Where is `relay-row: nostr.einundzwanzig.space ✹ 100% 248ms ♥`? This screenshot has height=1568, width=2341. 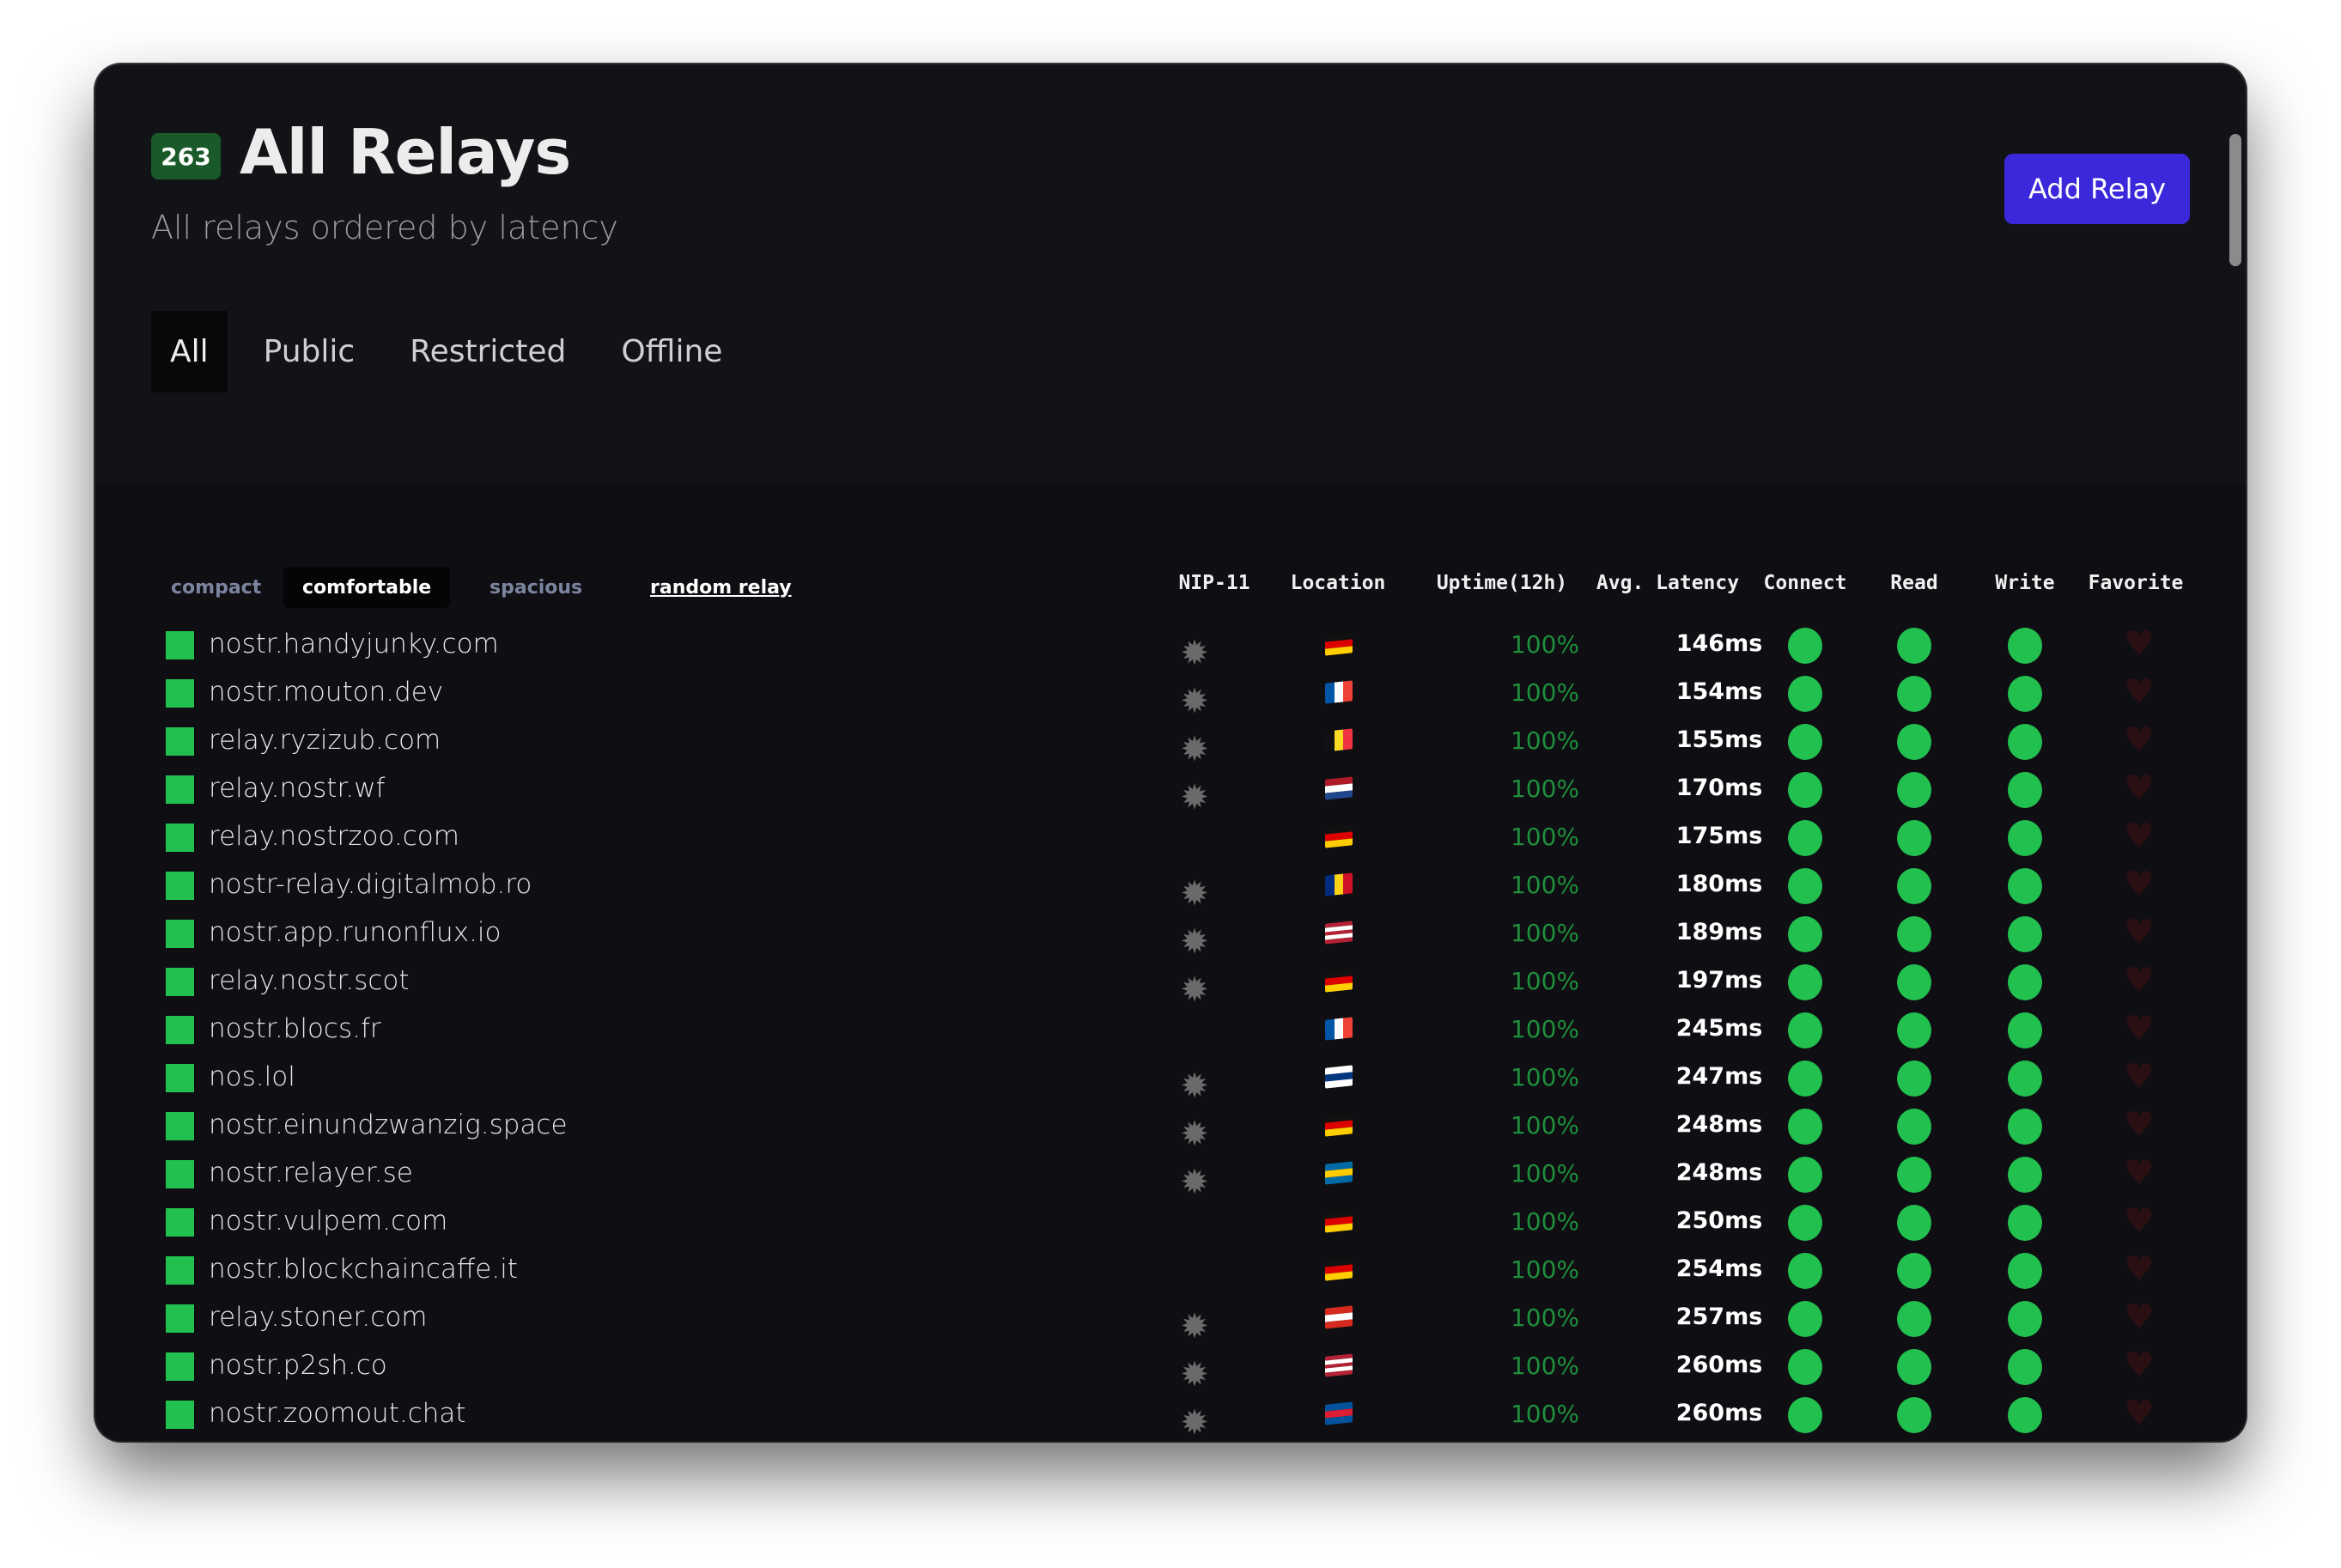 relay-row: nostr.einundzwanzig.space ✹ 100% 248ms ♥ is located at coordinates (1170, 1127).